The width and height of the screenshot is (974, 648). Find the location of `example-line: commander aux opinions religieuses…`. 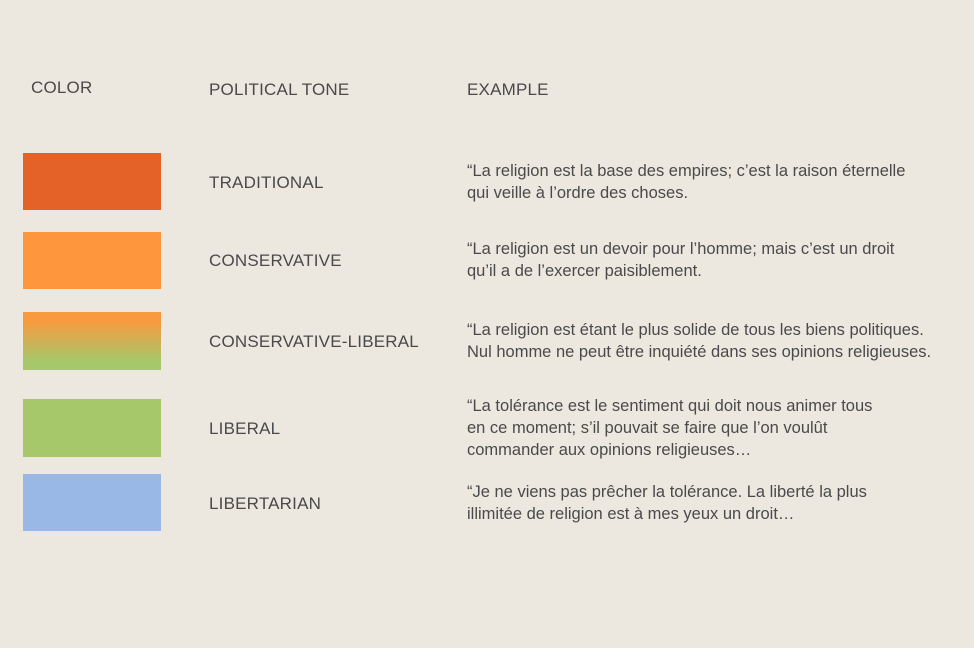

example-line: commander aux opinions religieuses… is located at coordinates (609, 450).